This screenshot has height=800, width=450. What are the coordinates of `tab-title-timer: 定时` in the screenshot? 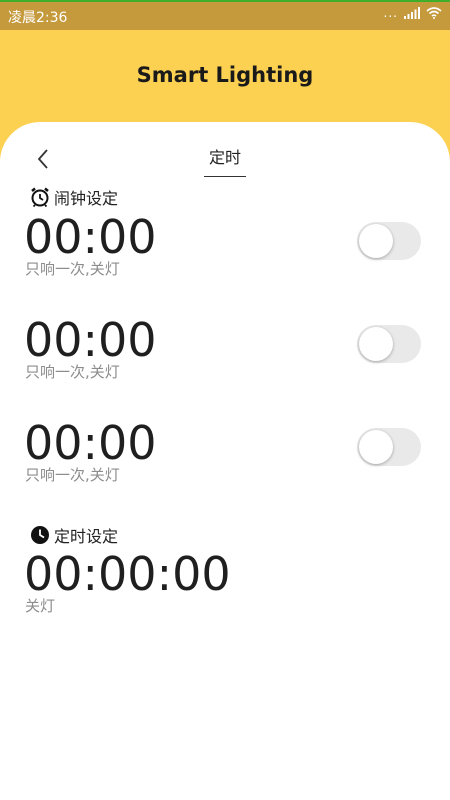 It's located at (224, 157).